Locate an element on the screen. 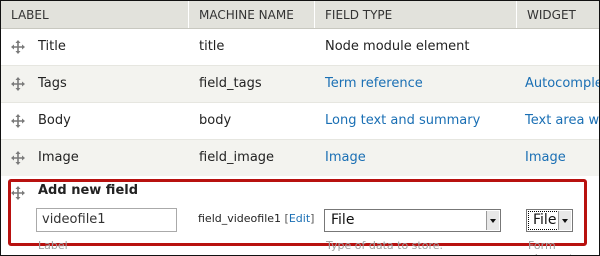 The width and height of the screenshot is (600, 256). table-row: Title title Node module element is located at coordinates (300, 47).